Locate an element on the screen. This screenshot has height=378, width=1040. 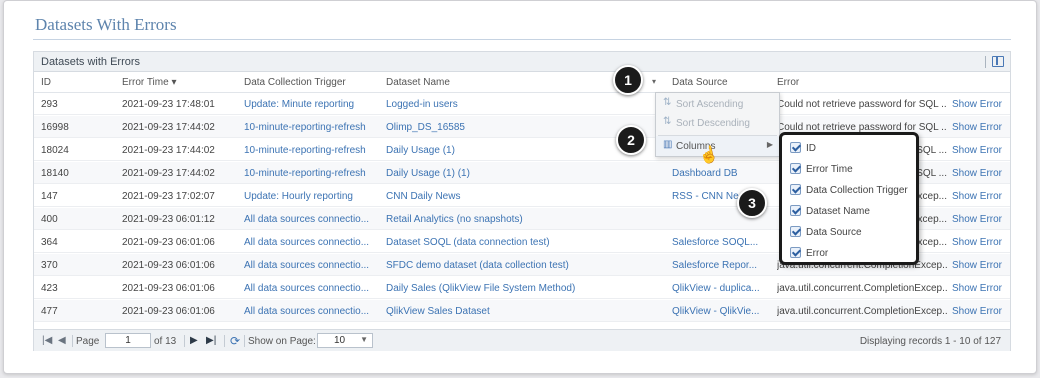
cell-id: 18024 is located at coordinates (55, 150).